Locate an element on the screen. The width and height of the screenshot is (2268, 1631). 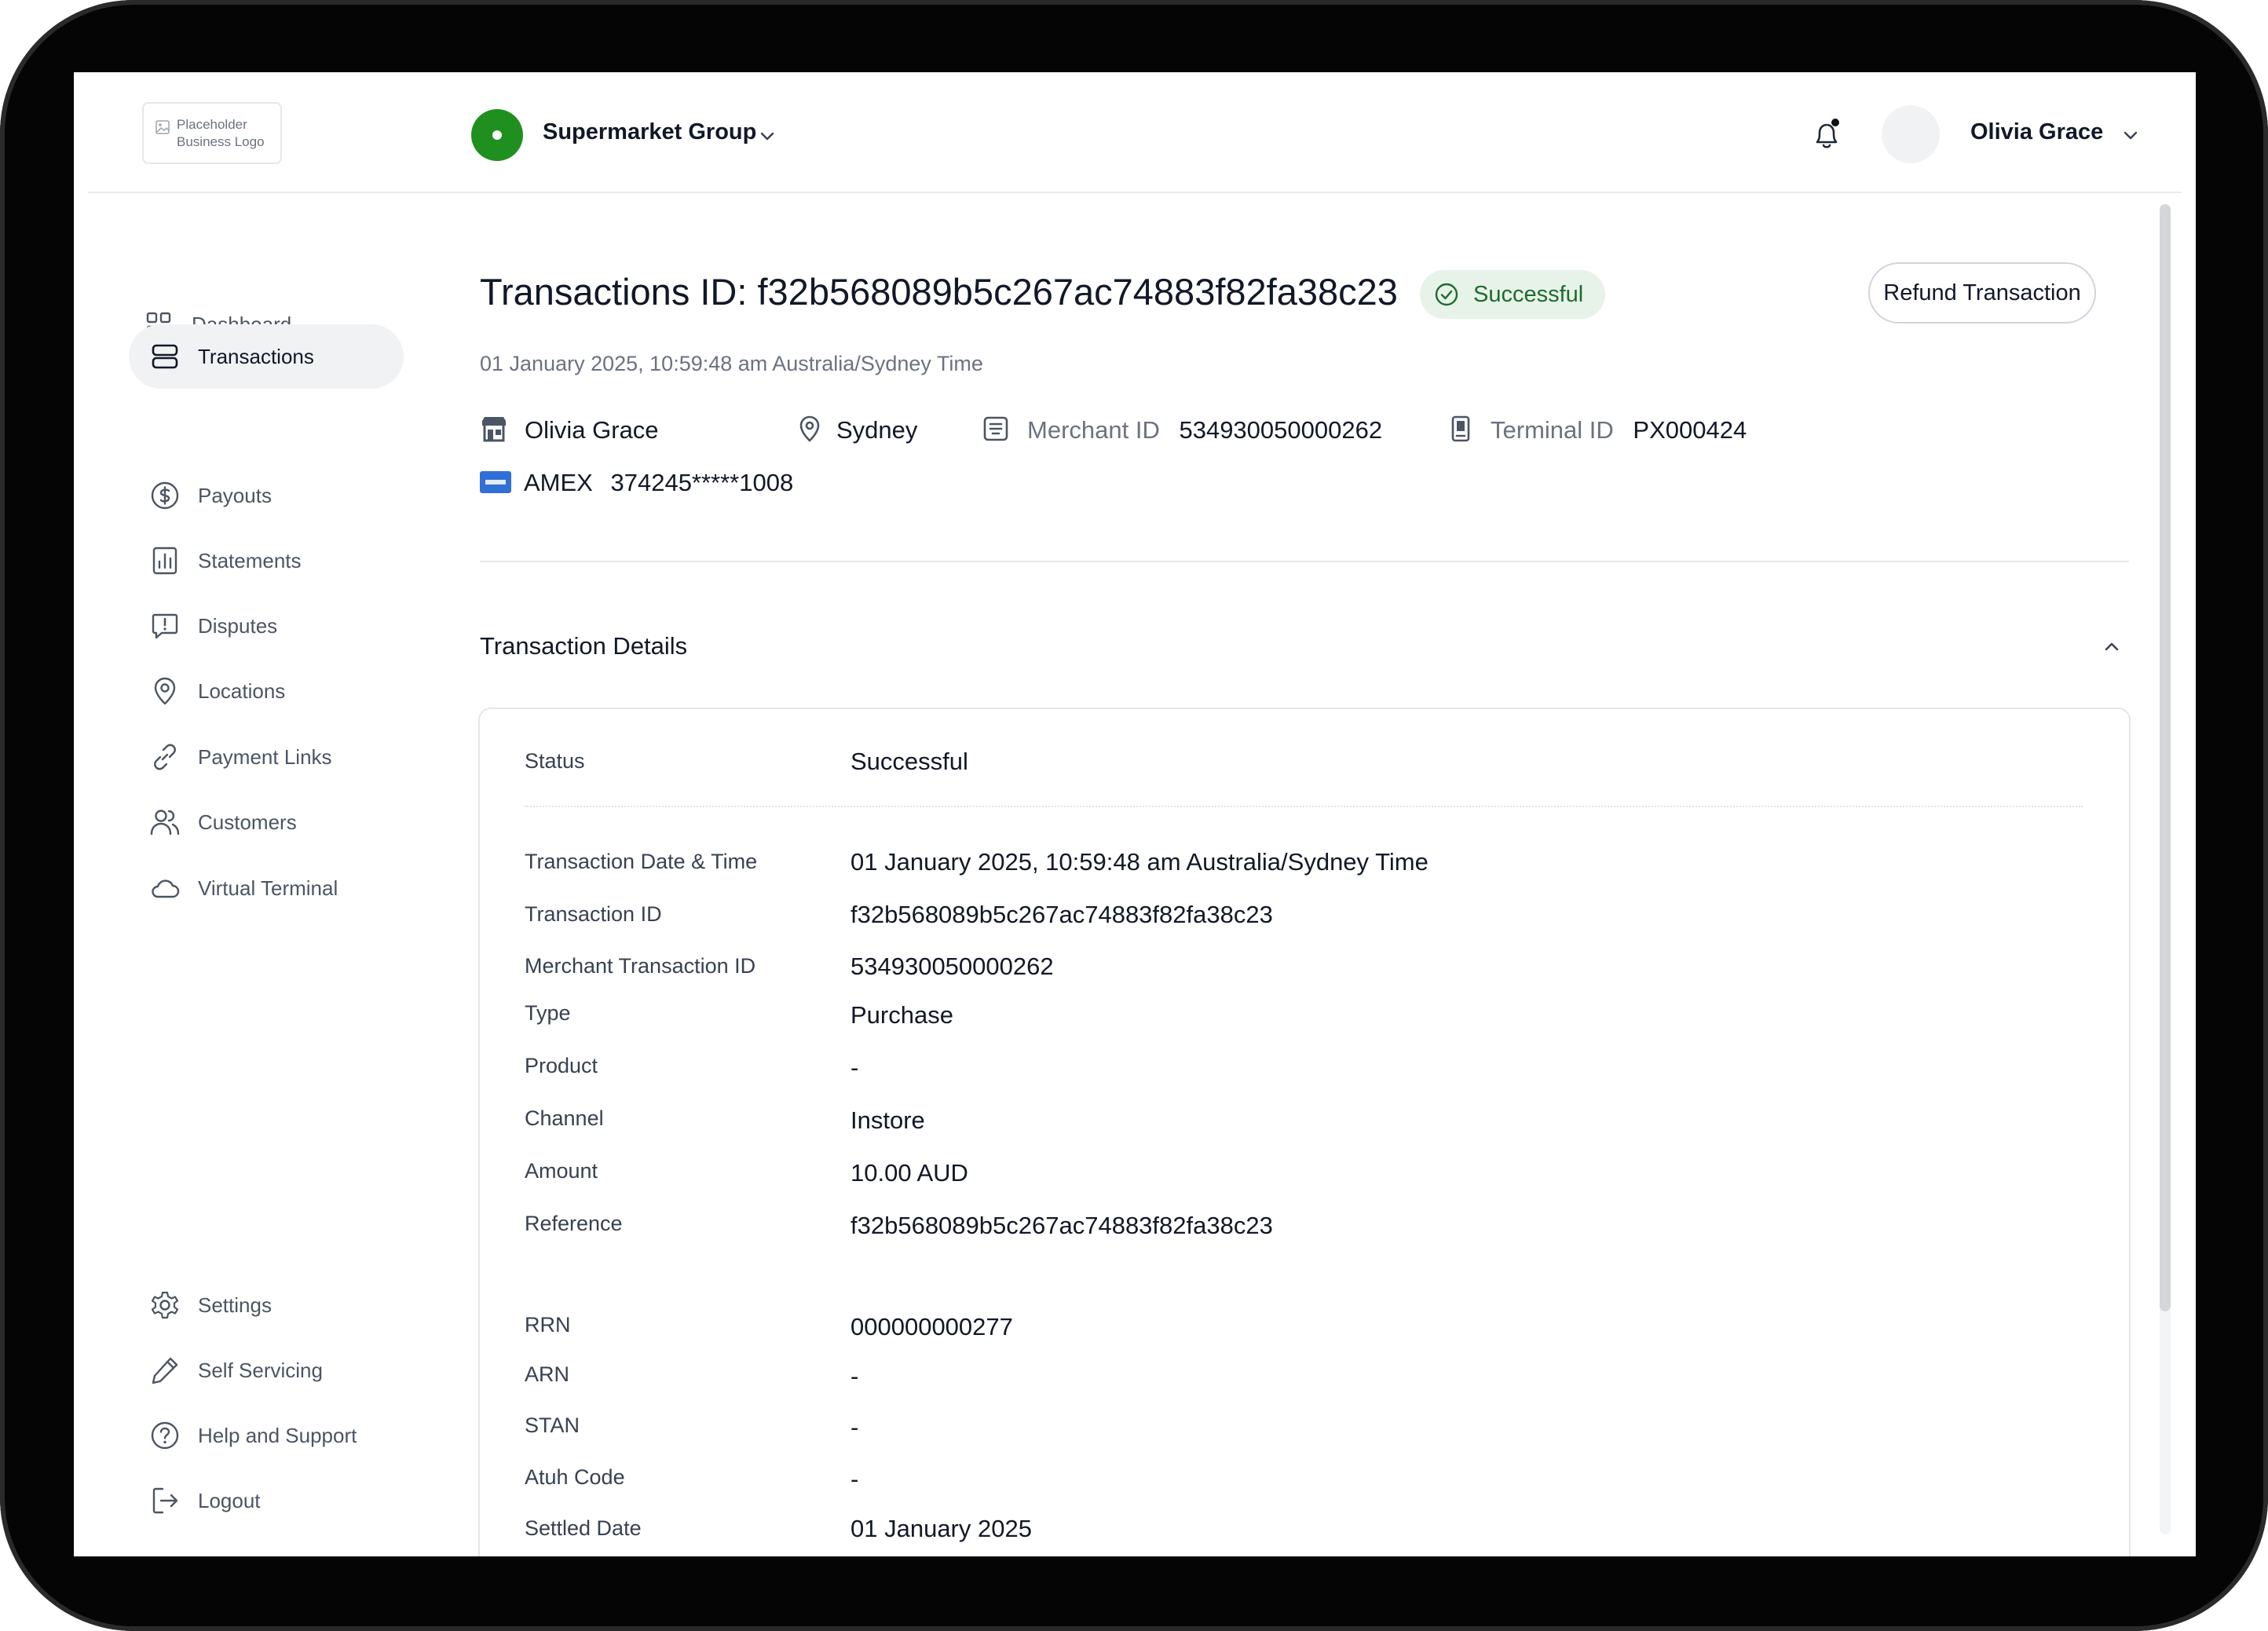
detail-value-rrn: 000000000277 is located at coordinates (931, 1326).